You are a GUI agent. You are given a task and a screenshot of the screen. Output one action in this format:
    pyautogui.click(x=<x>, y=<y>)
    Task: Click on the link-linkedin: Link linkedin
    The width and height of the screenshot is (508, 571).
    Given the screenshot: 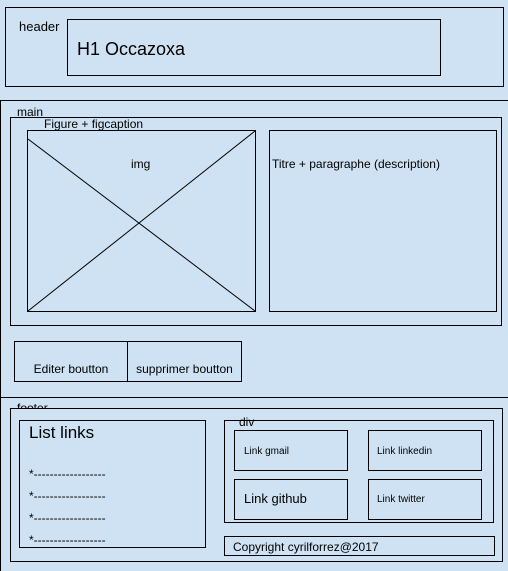 What is the action you would take?
    pyautogui.click(x=425, y=450)
    